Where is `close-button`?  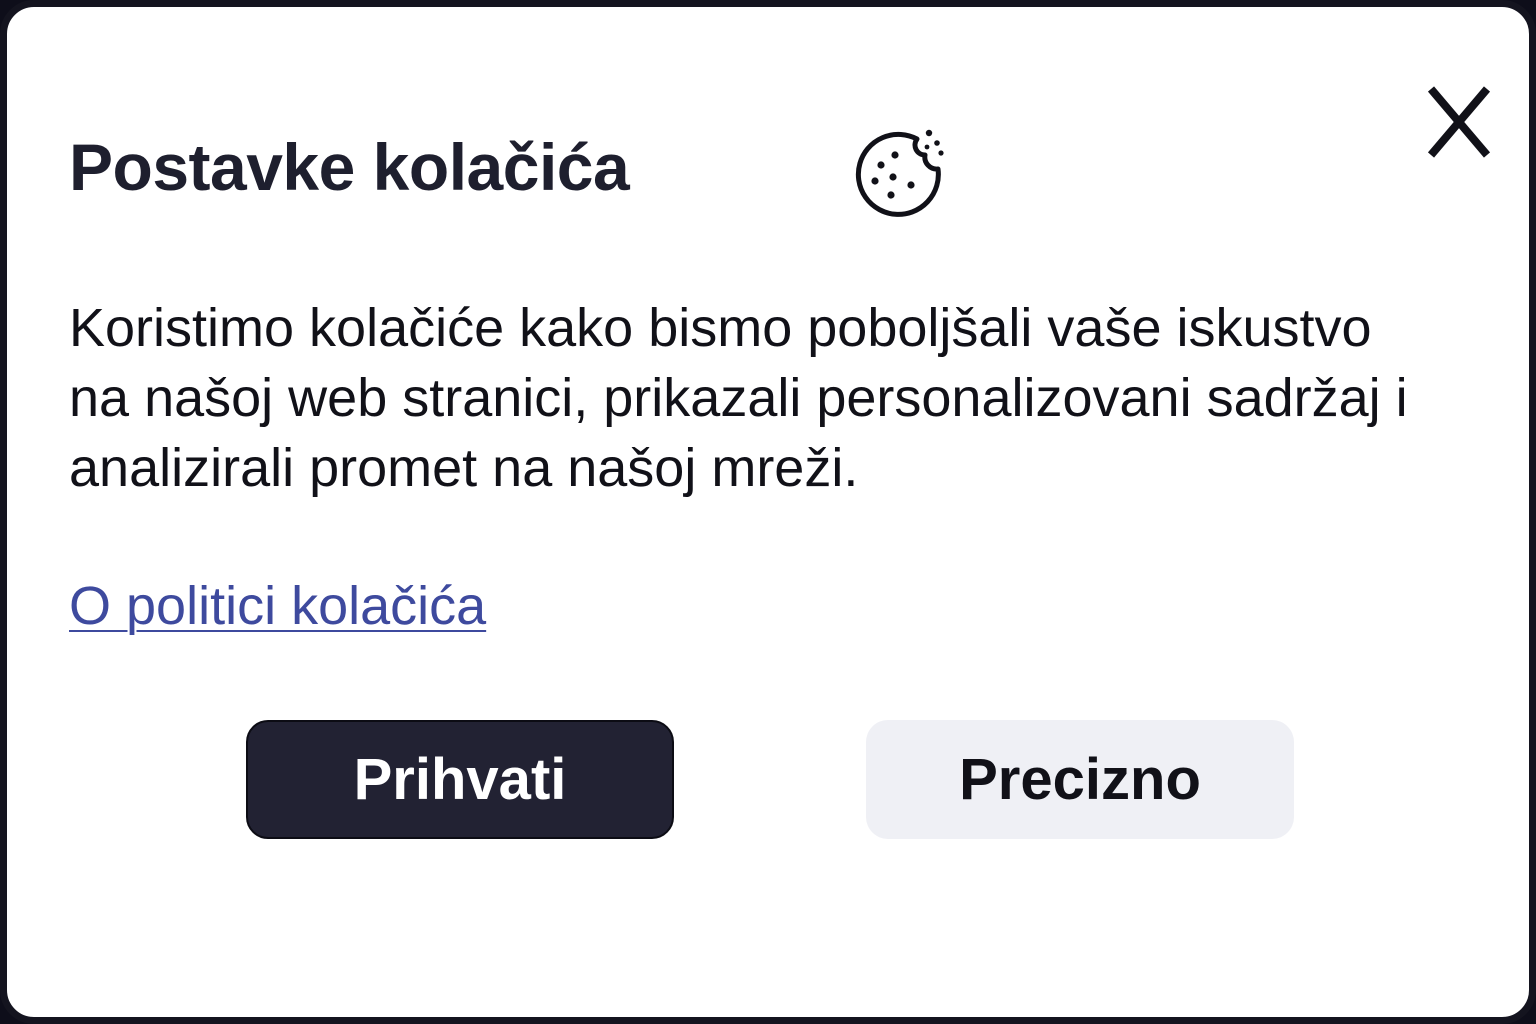
close-button is located at coordinates (1459, 122).